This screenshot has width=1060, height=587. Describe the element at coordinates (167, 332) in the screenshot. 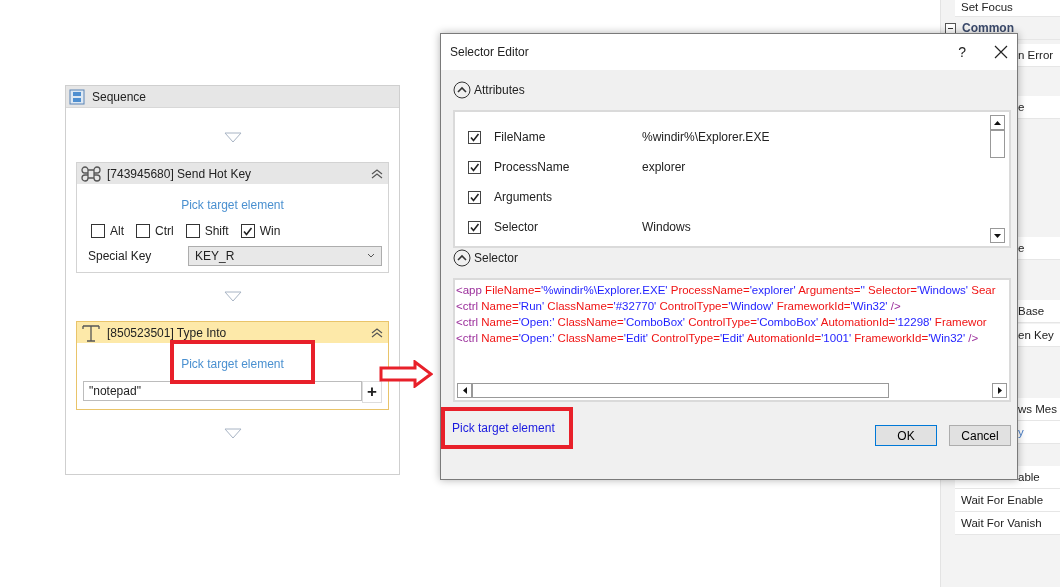

I see `activity-title: [850523501] Type Into` at that location.